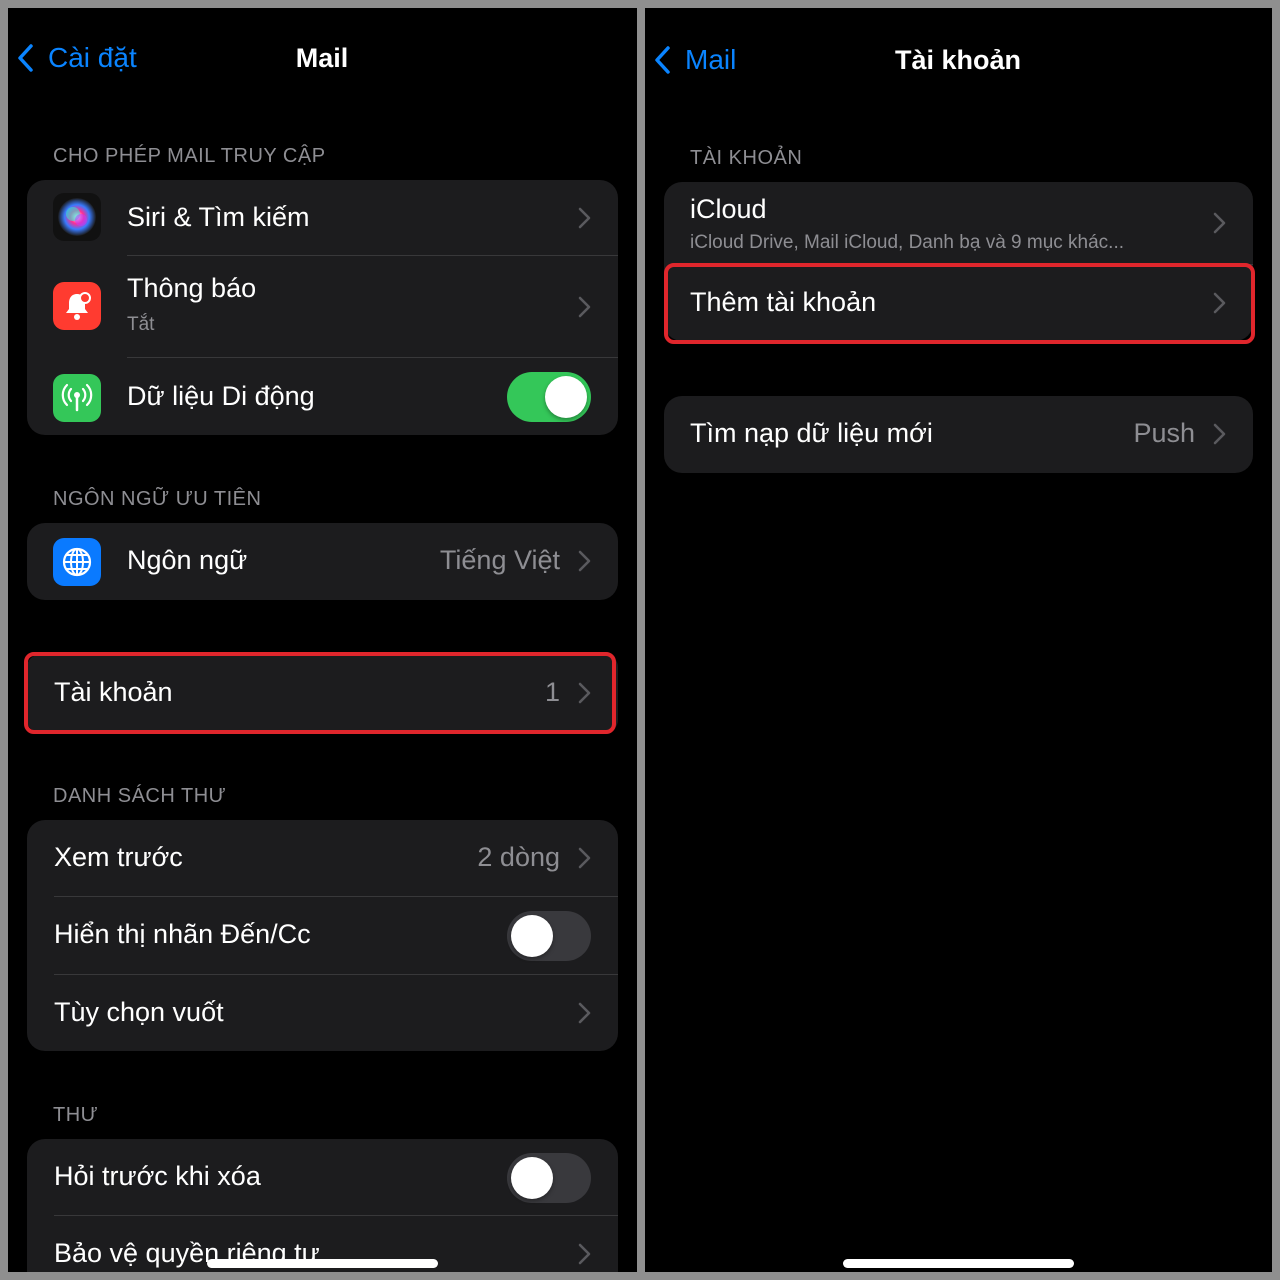 The height and width of the screenshot is (1280, 1280). Describe the element at coordinates (77, 398) in the screenshot. I see `cellular-antenna-icon` at that location.